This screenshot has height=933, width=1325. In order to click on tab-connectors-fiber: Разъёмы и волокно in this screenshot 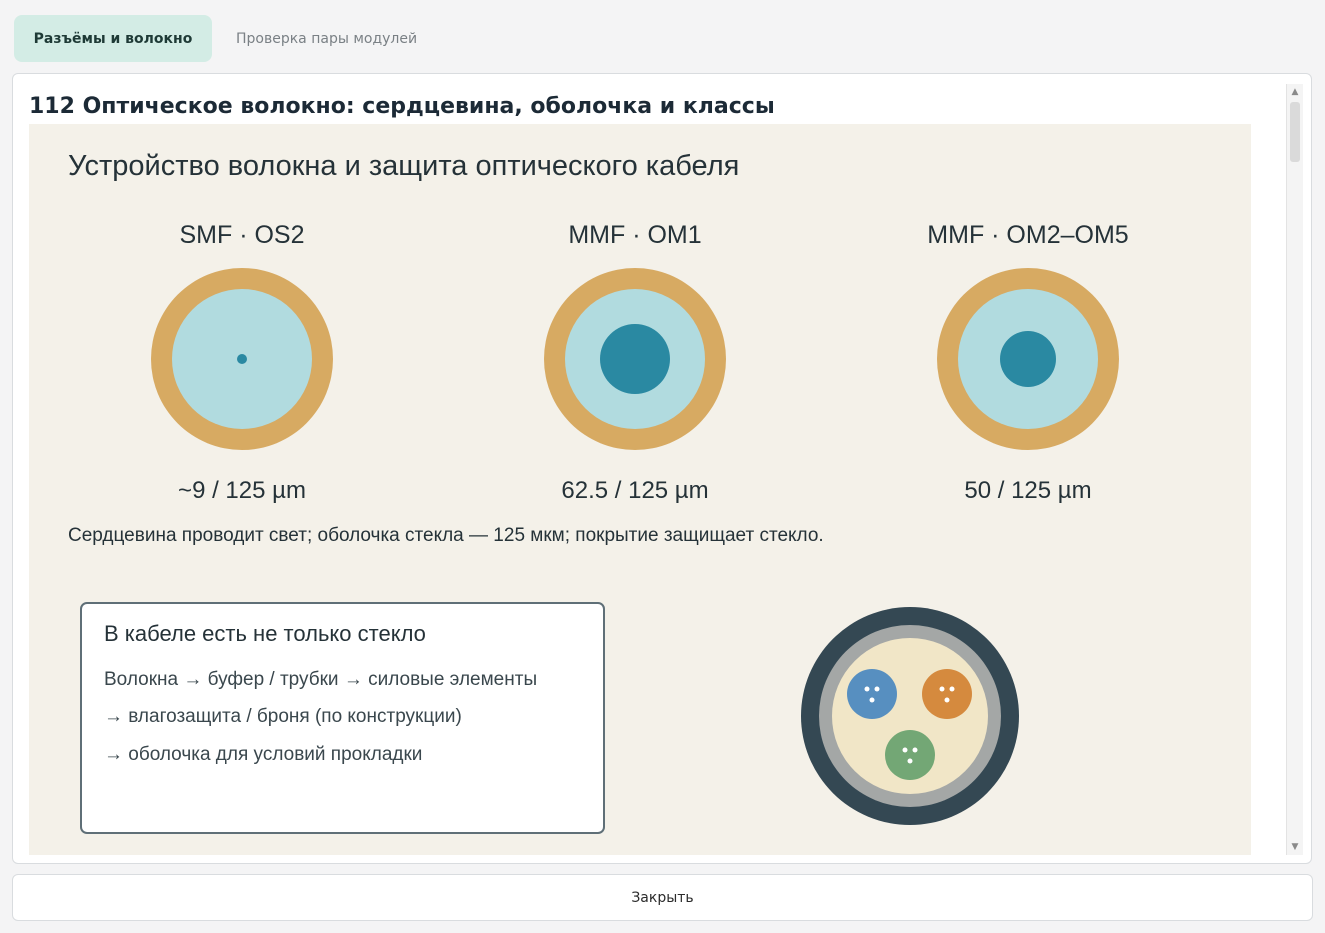, I will do `click(113, 38)`.